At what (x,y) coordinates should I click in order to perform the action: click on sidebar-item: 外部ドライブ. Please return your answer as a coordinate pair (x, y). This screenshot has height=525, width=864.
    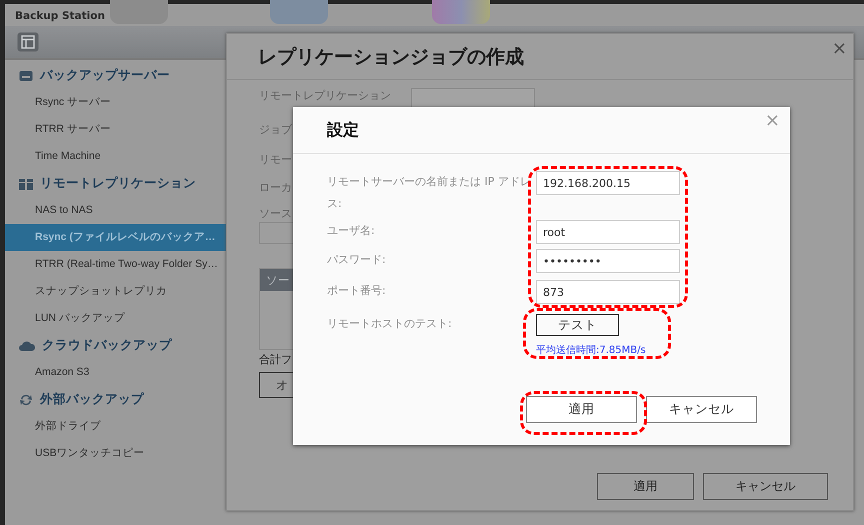
    Looking at the image, I should click on (115, 426).